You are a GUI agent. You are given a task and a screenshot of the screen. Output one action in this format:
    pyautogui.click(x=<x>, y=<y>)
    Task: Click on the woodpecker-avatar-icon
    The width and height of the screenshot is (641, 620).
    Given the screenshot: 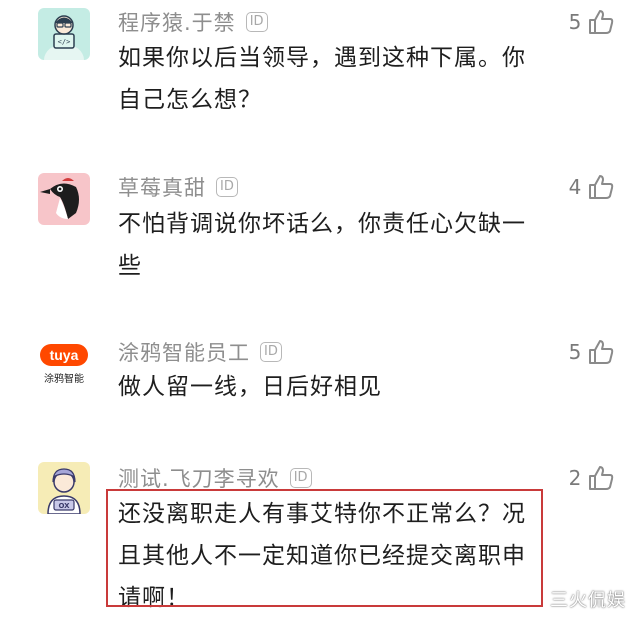 What is the action you would take?
    pyautogui.click(x=64, y=199)
    